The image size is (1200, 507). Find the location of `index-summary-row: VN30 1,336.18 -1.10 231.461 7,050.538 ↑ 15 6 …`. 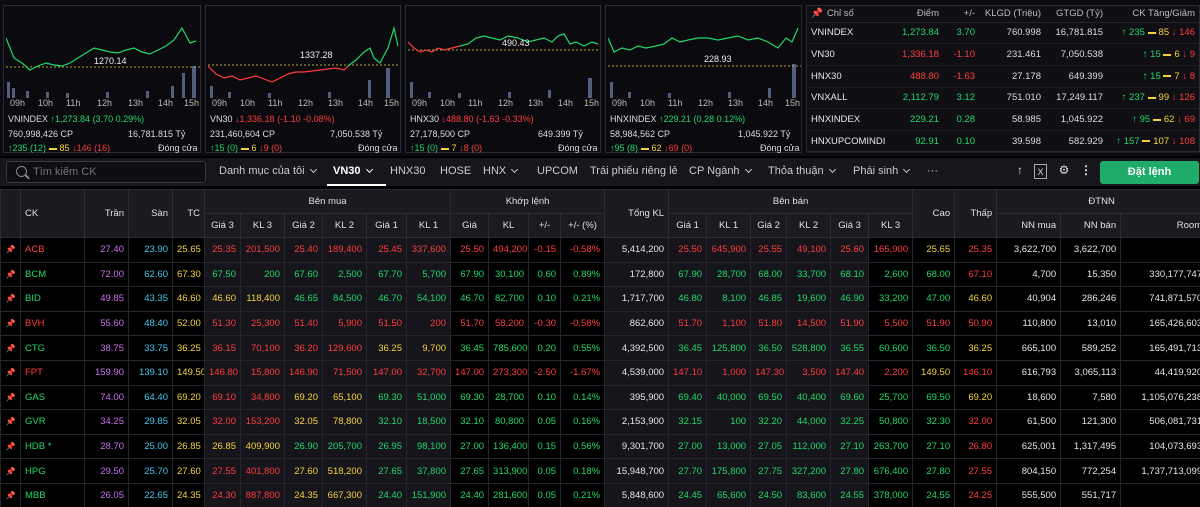

index-summary-row: VN30 1,336.18 -1.10 231.461 7,050.538 ↑ 15 6 … is located at coordinates (1003, 54).